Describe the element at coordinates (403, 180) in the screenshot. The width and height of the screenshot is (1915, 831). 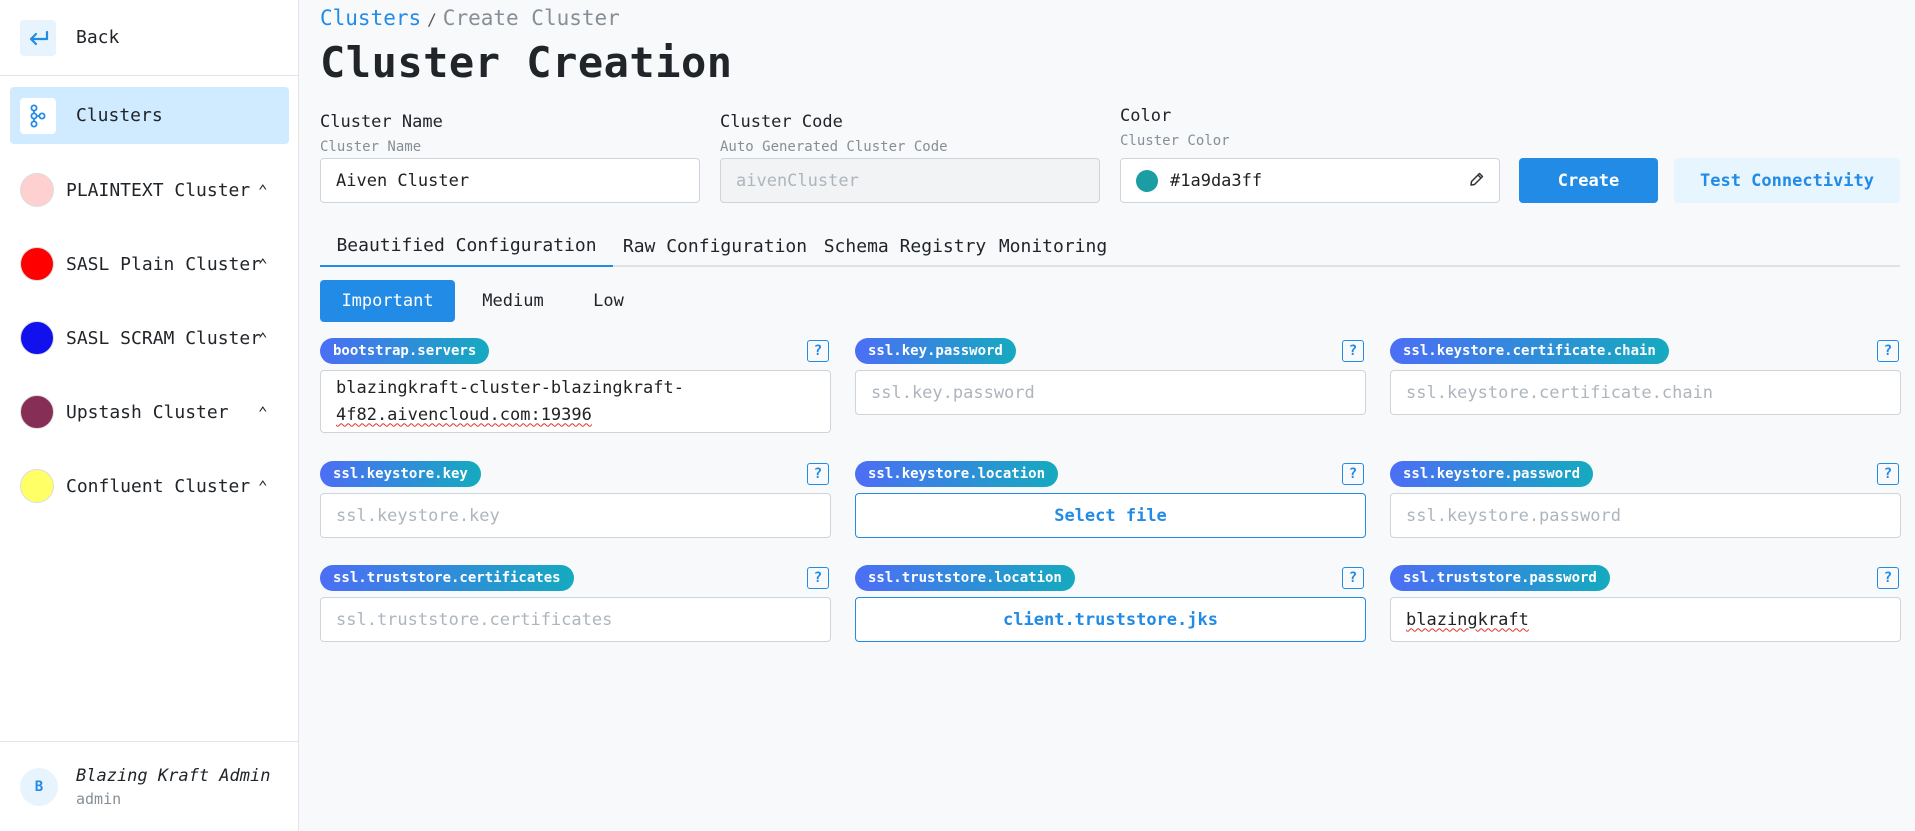
I see `cluster-name-value: Aiven Cluster` at that location.